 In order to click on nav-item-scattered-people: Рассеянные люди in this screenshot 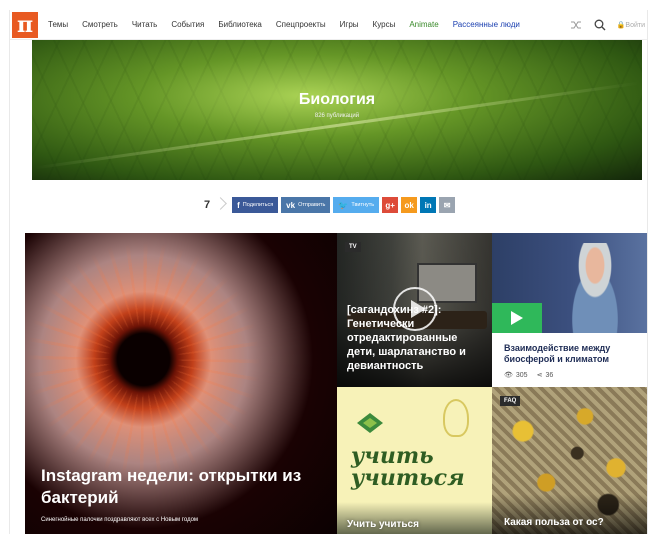, I will do `click(486, 24)`.